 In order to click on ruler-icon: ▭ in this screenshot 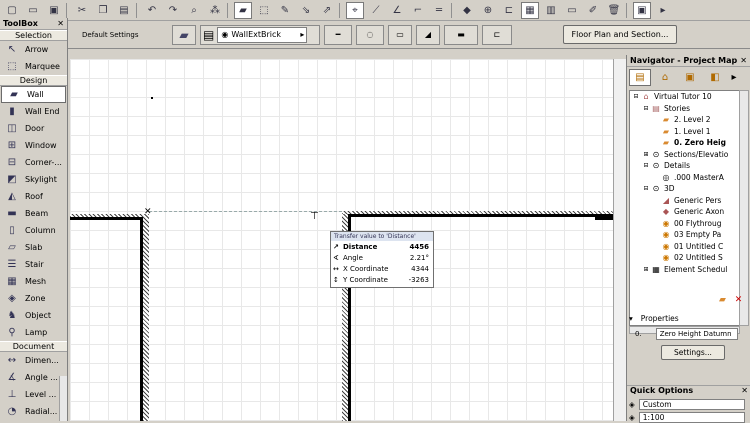, I will do `click(572, 10)`.